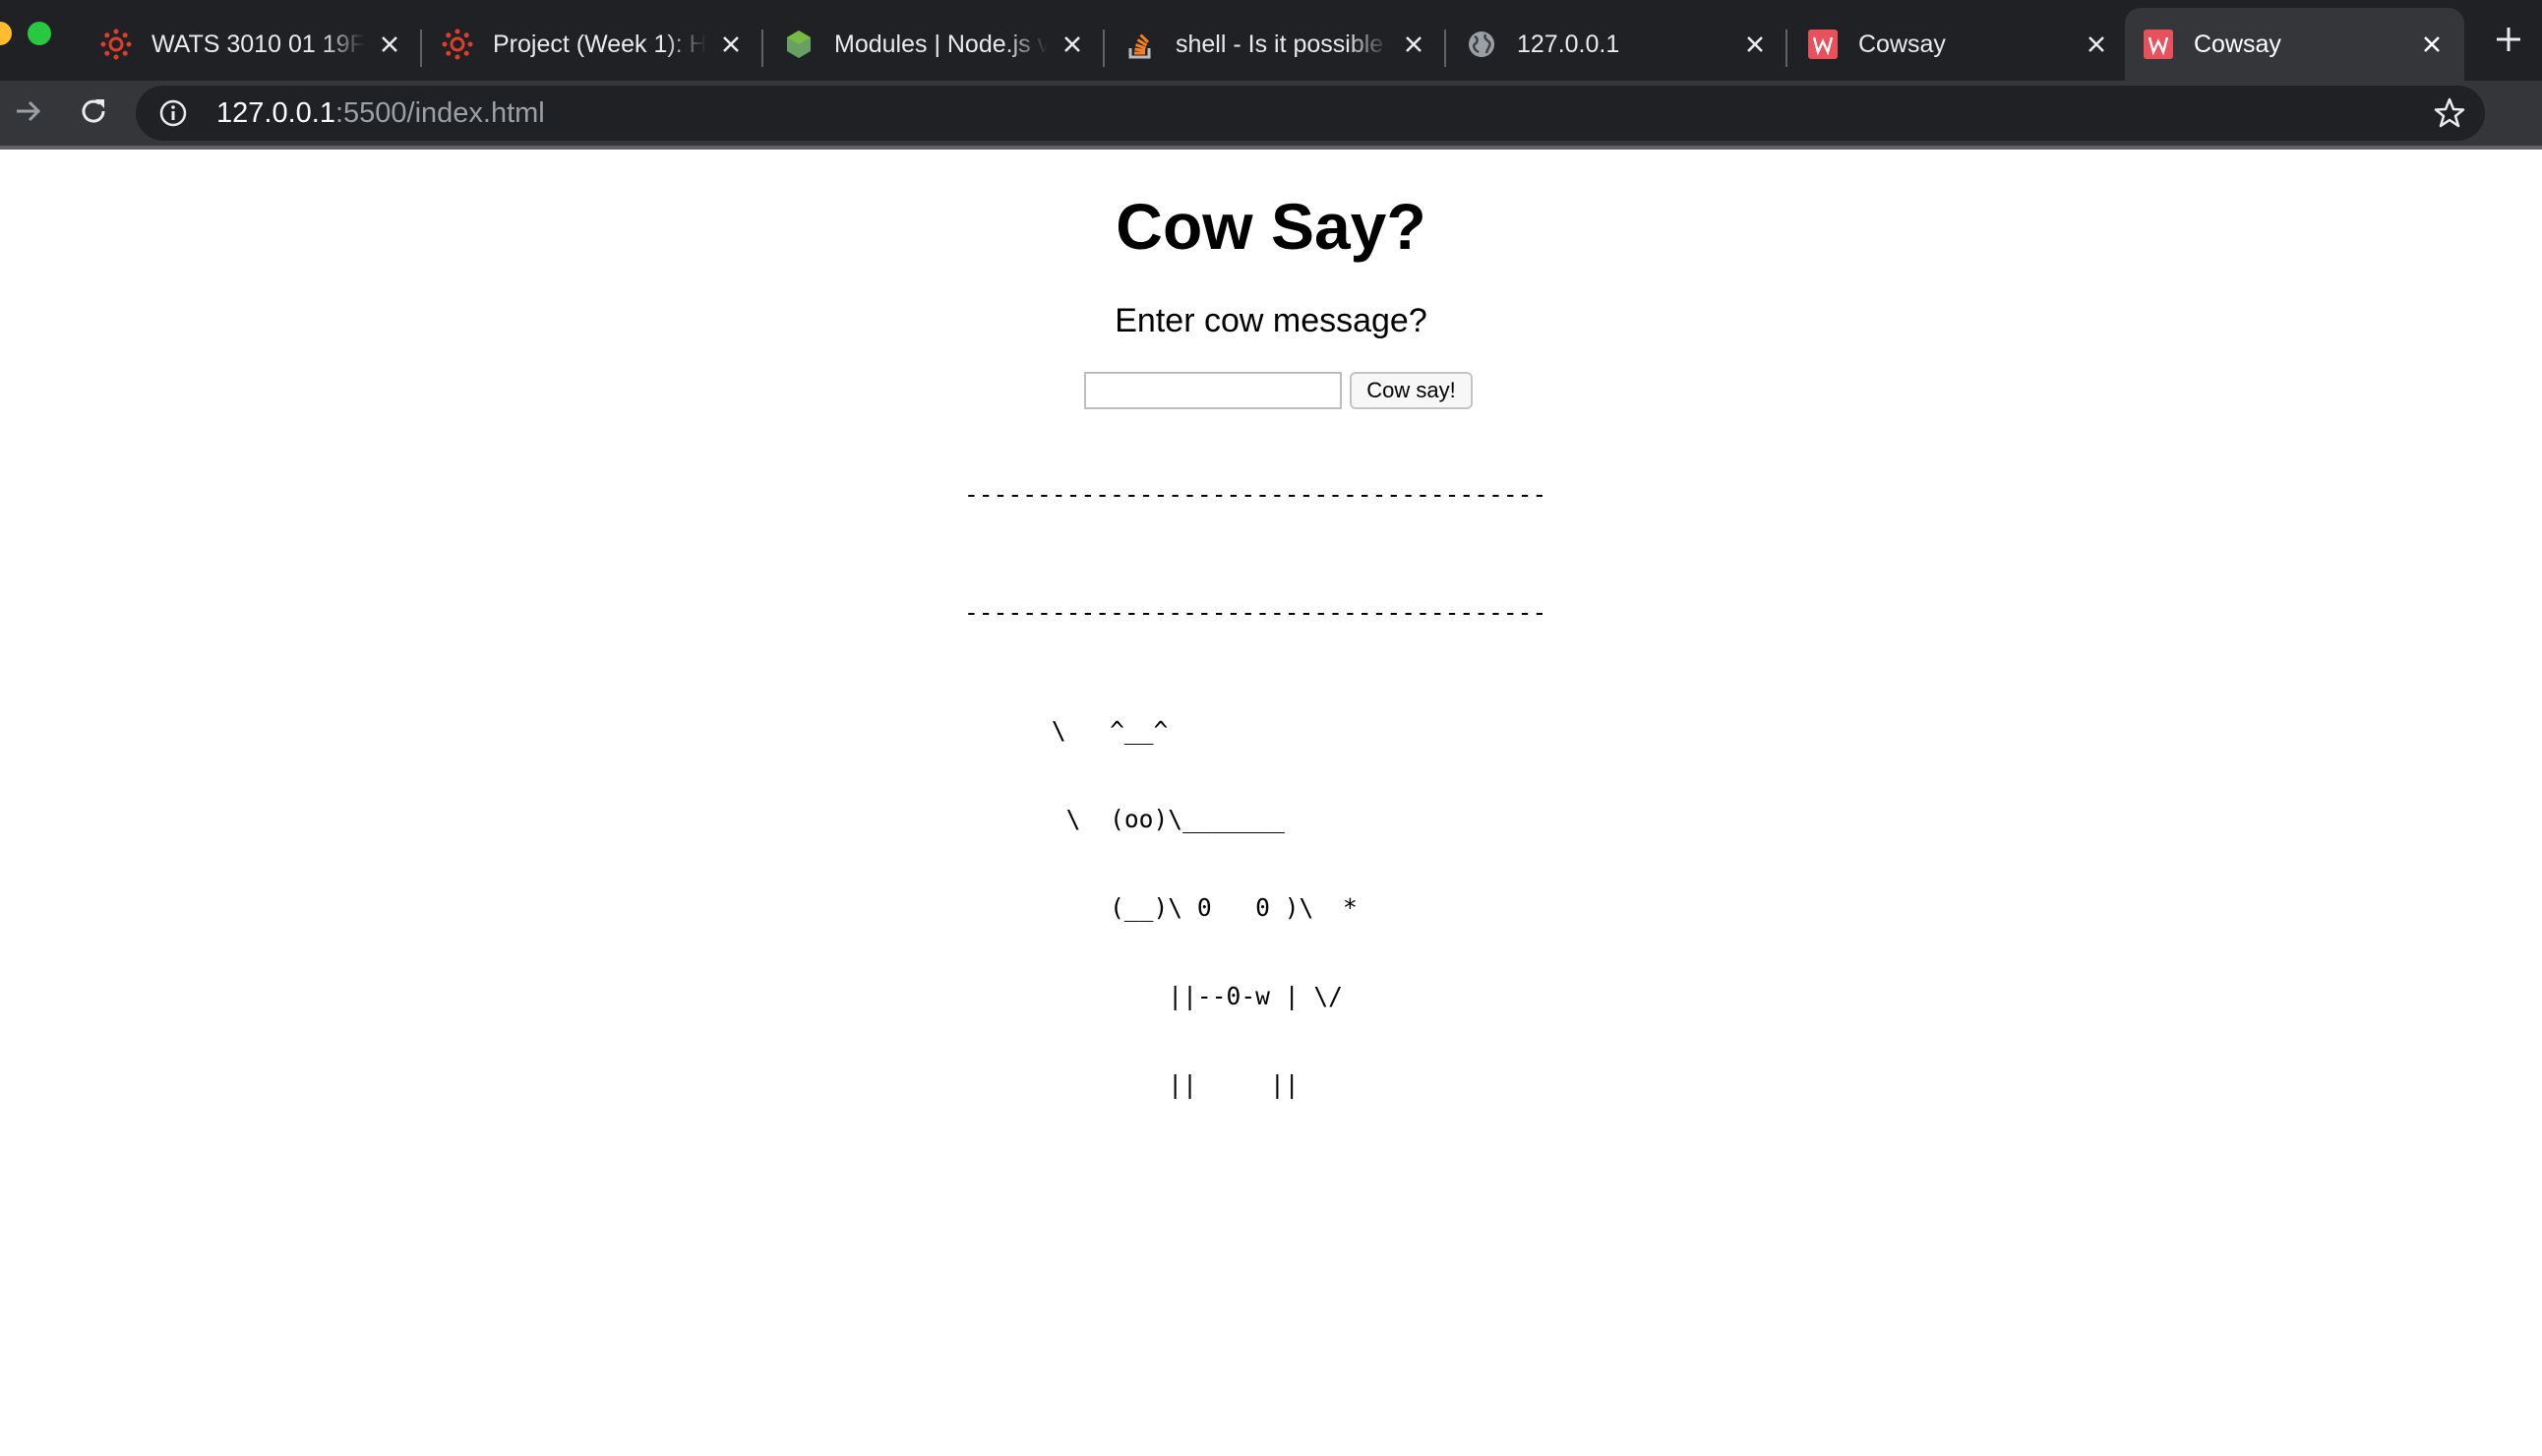 This screenshot has width=2542, height=1456. What do you see at coordinates (600, 44) in the screenshot?
I see `tab-title: Project (Week 1): H` at bounding box center [600, 44].